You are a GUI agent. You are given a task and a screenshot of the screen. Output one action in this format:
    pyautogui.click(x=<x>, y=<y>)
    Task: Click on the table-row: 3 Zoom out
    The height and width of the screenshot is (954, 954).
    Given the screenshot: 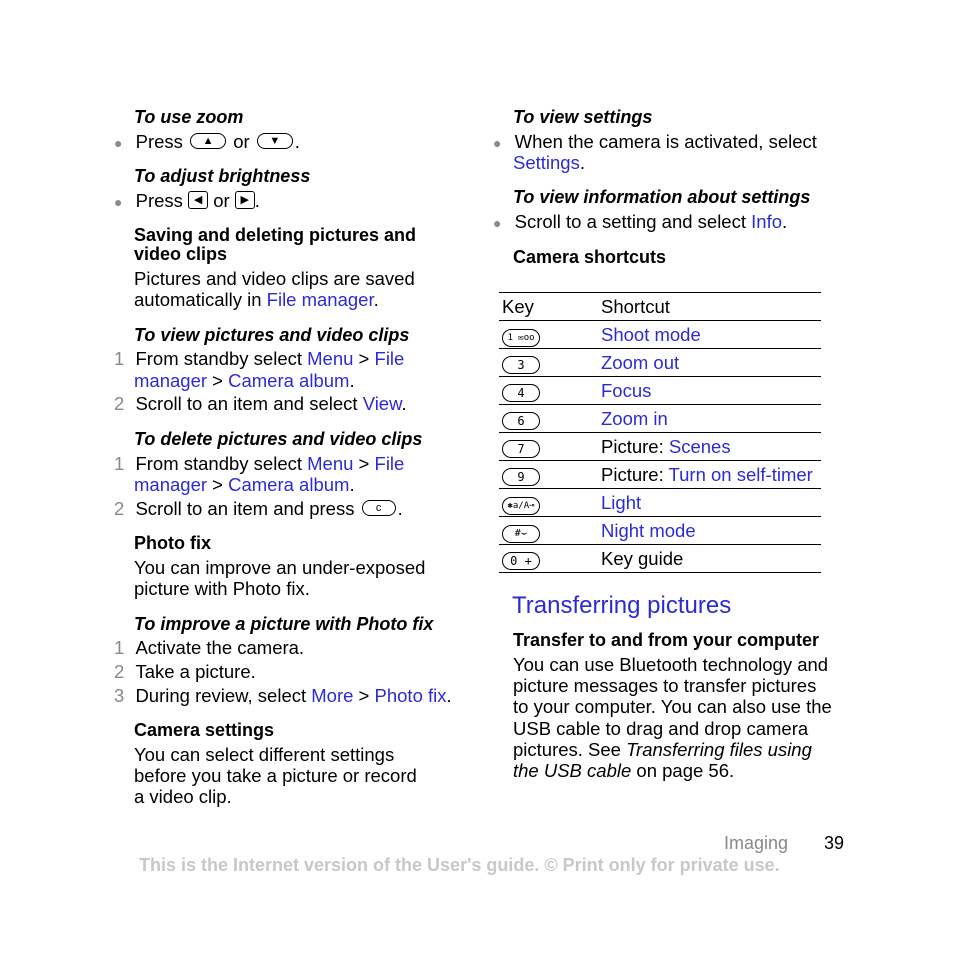 What is the action you would take?
    pyautogui.click(x=660, y=362)
    